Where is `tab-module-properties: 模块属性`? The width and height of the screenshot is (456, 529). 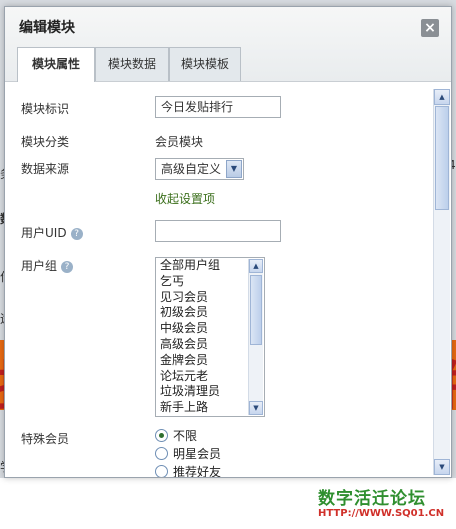 tab-module-properties: 模块属性 is located at coordinates (56, 64).